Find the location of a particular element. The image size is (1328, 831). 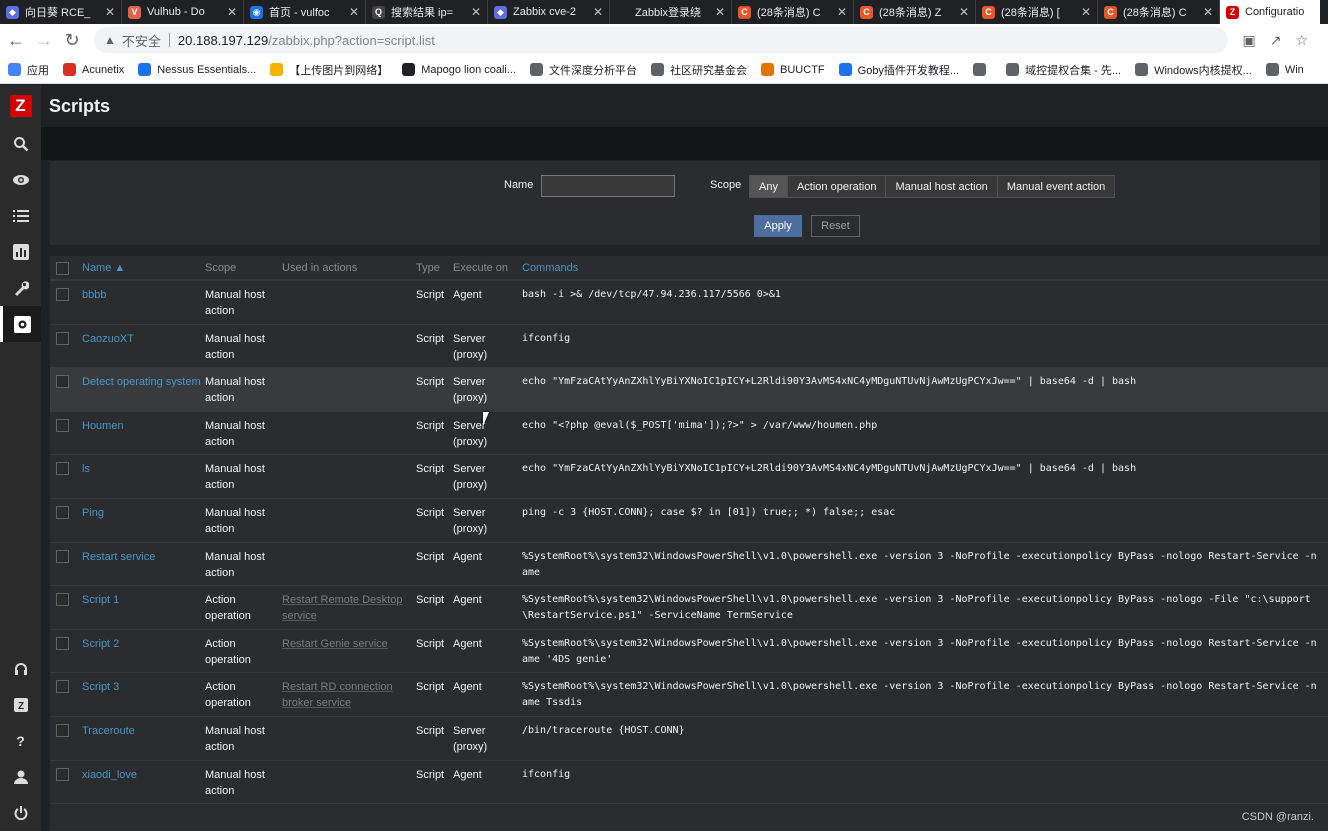

browser-tab: V Vulhub - Do ✕ is located at coordinates (183, 12).